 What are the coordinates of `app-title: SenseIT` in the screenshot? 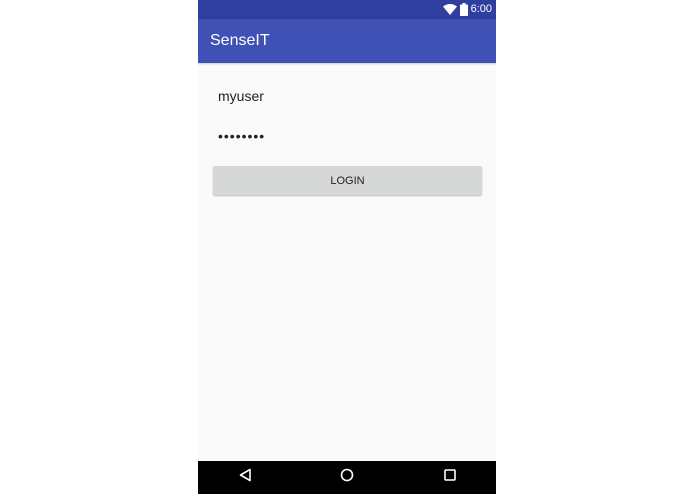 It's located at (240, 40).